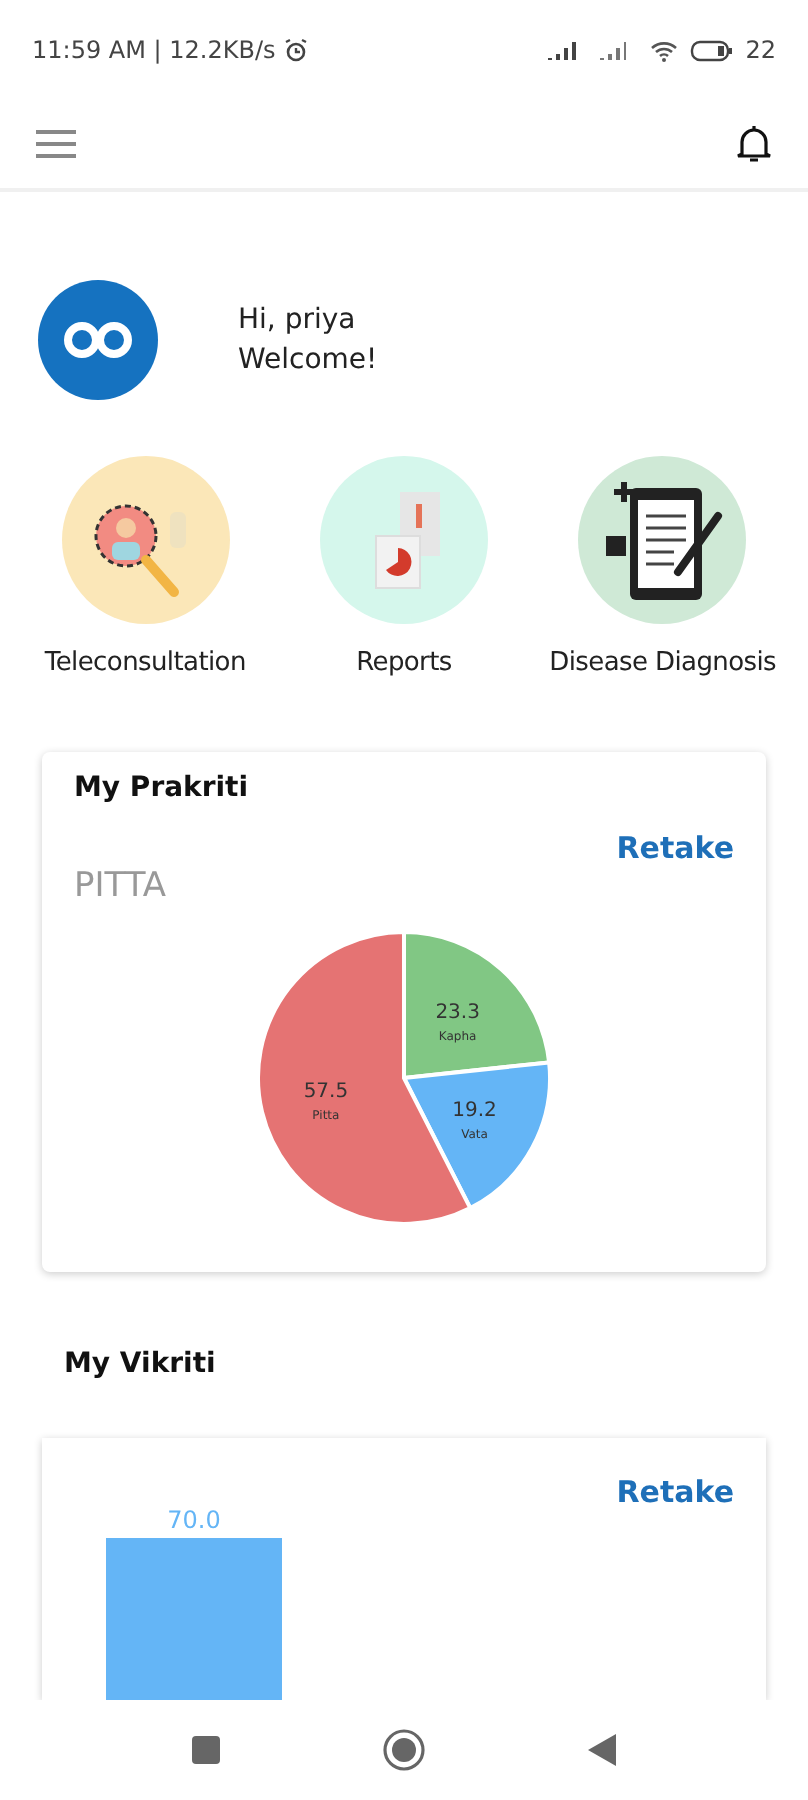 This screenshot has height=1800, width=808. Describe the element at coordinates (474, 1110) in the screenshot. I see `slice-value: 19.2` at that location.